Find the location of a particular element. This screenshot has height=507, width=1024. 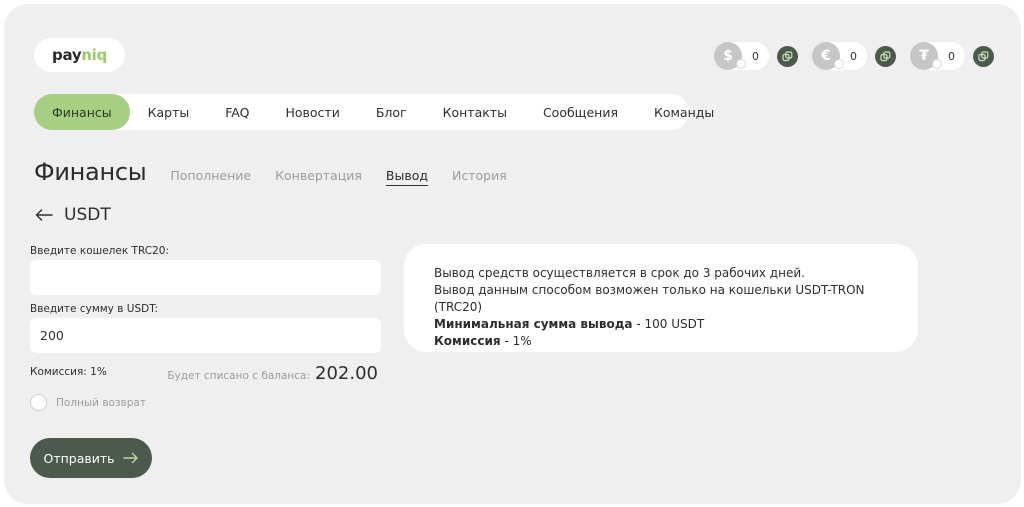

balance-usd: $ 0 is located at coordinates (756, 56).